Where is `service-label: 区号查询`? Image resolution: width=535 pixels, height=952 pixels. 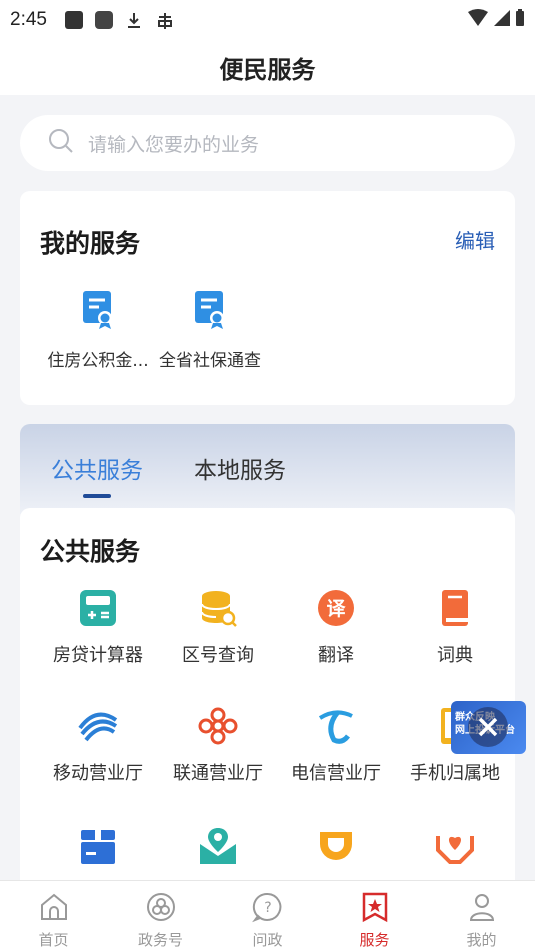 service-label: 区号查询 is located at coordinates (218, 655).